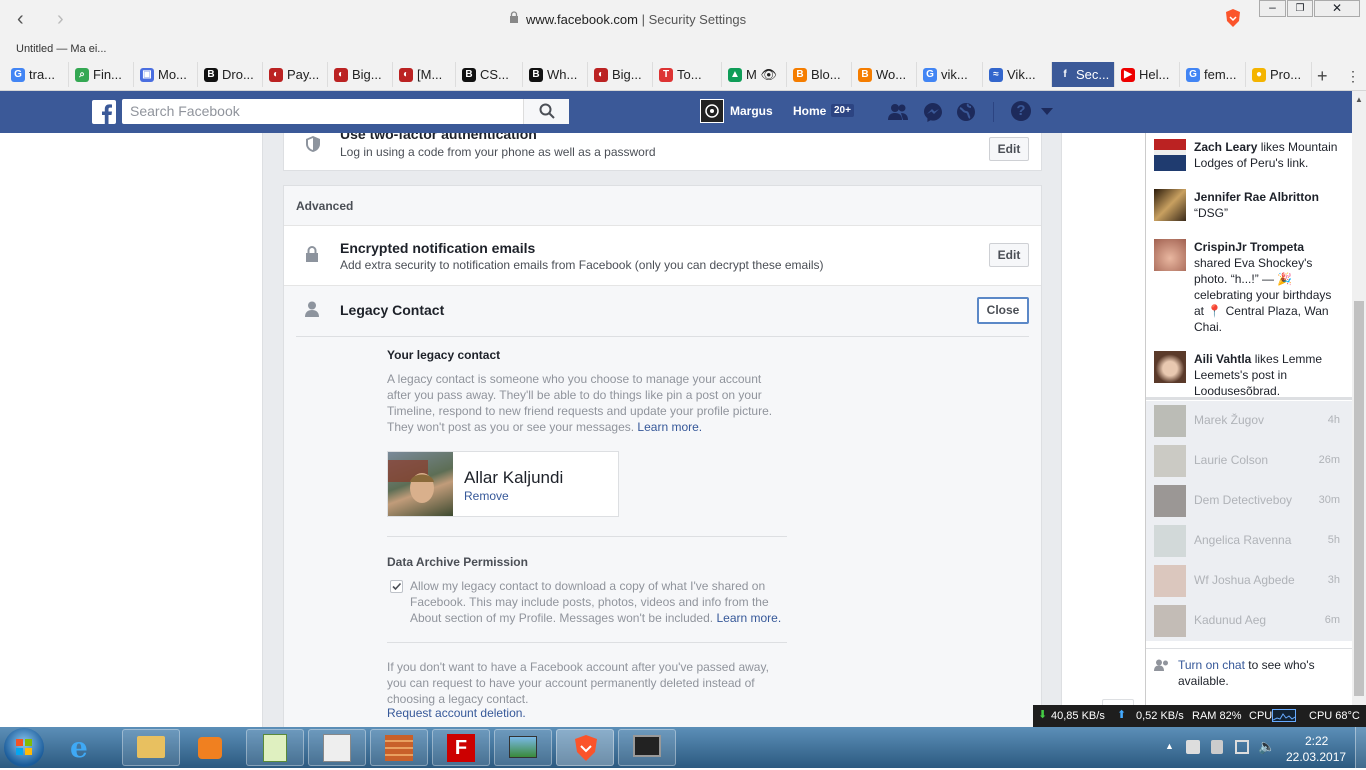 The width and height of the screenshot is (1366, 770). Describe the element at coordinates (523, 747) in the screenshot. I see `photo-viewer-taskbar-button` at that location.